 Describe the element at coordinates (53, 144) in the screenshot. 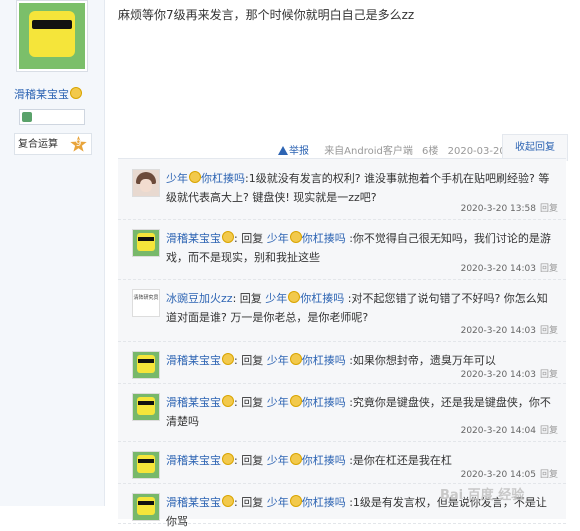

I see `honor-badge: 复合运算 9` at that location.